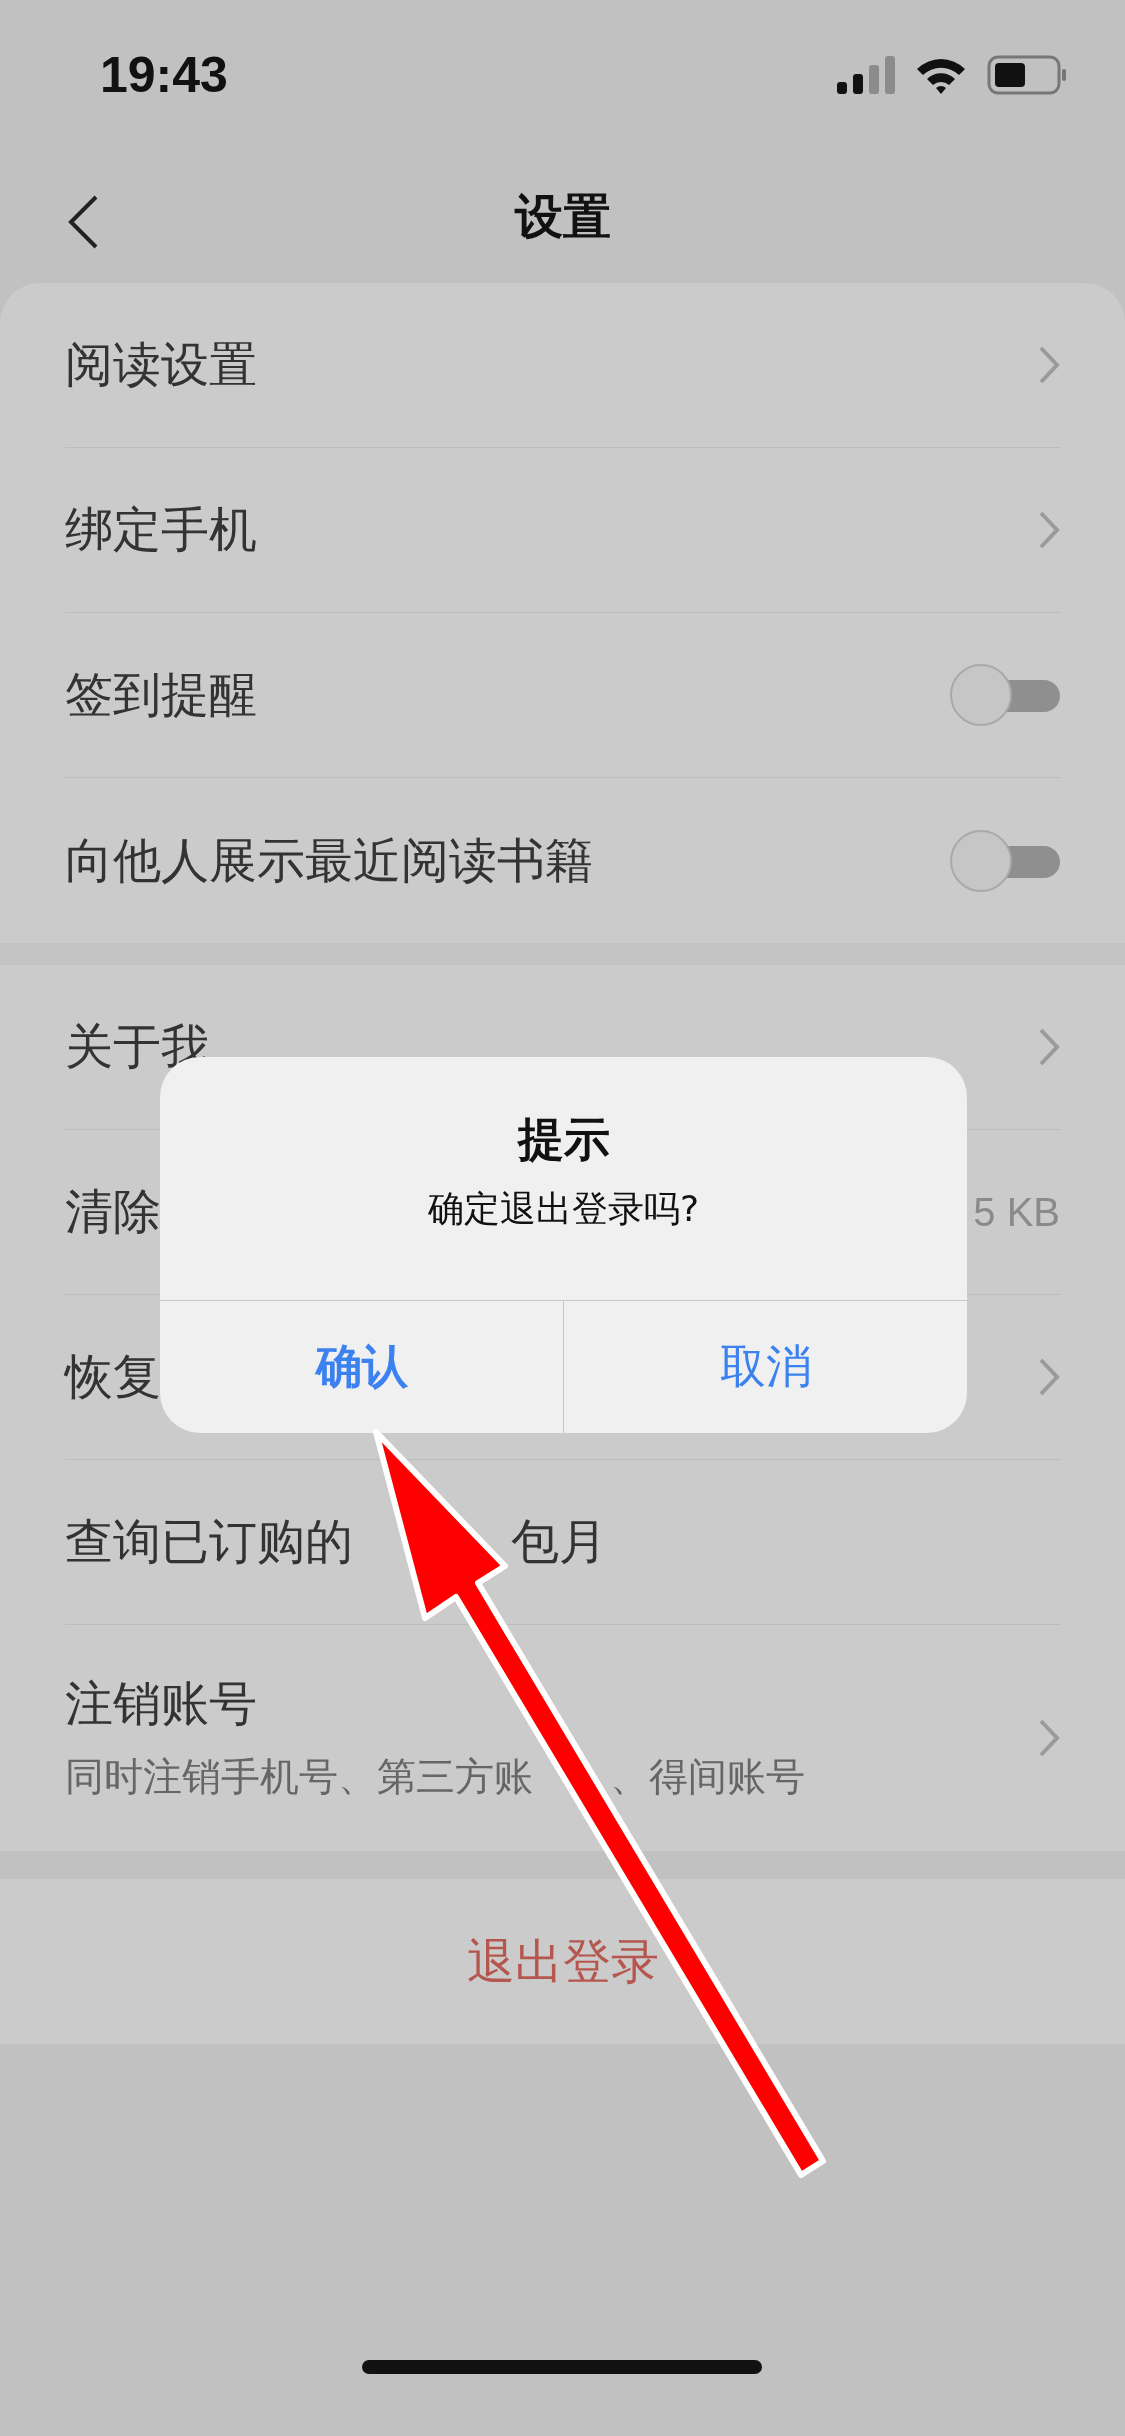  I want to click on cache-size: 5 KB, so click(1016, 1212).